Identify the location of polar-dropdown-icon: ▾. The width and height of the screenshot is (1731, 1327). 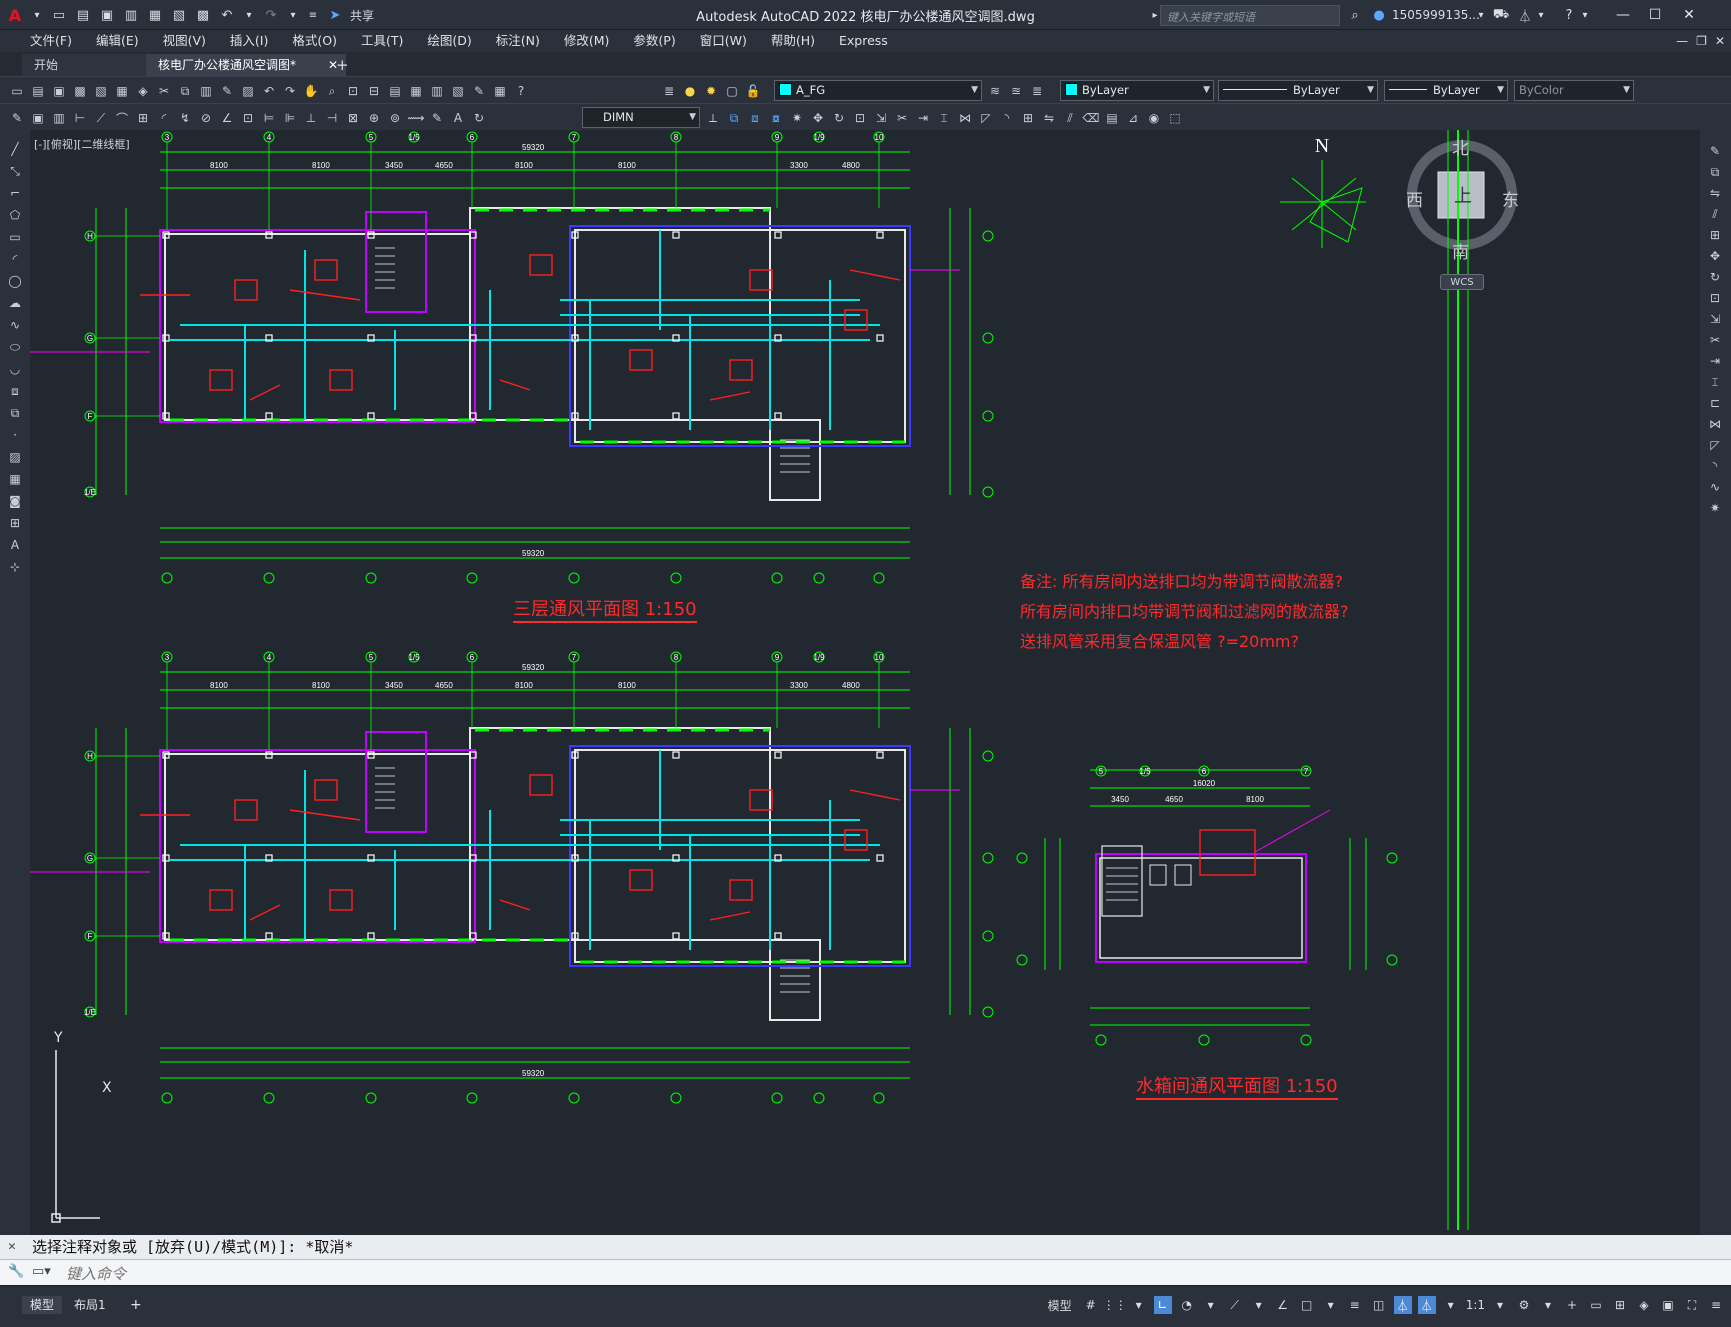
(1211, 1305).